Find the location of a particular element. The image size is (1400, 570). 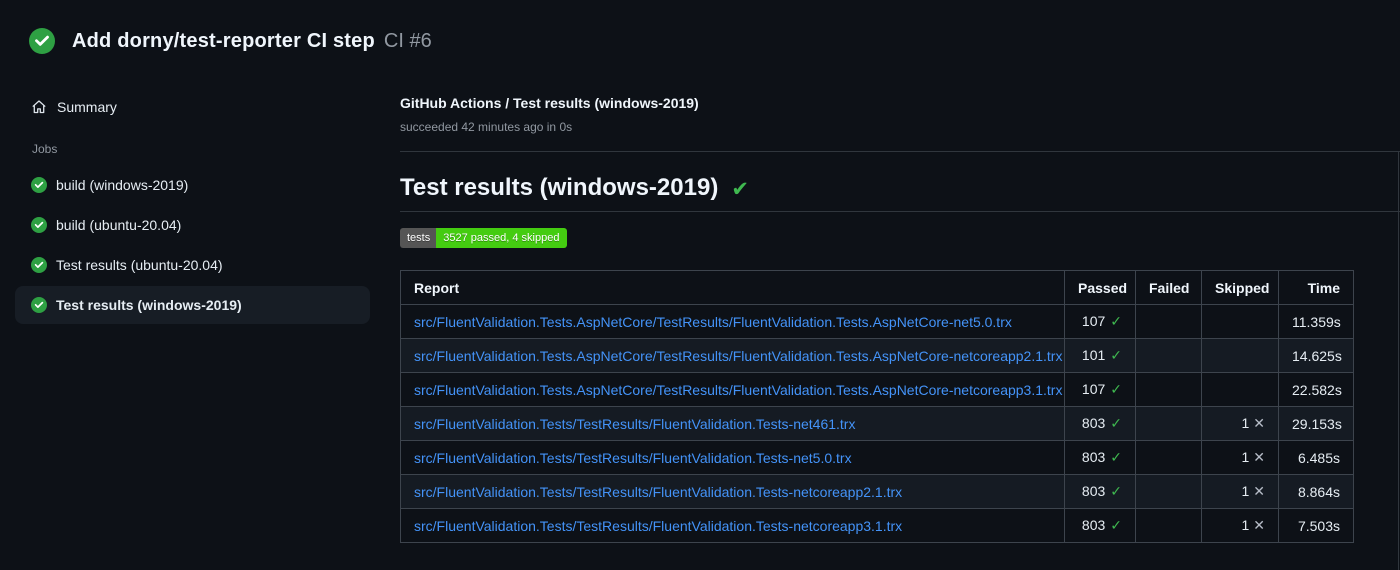

run-title: Add dorny/test-reporter CI step is located at coordinates (223, 40).